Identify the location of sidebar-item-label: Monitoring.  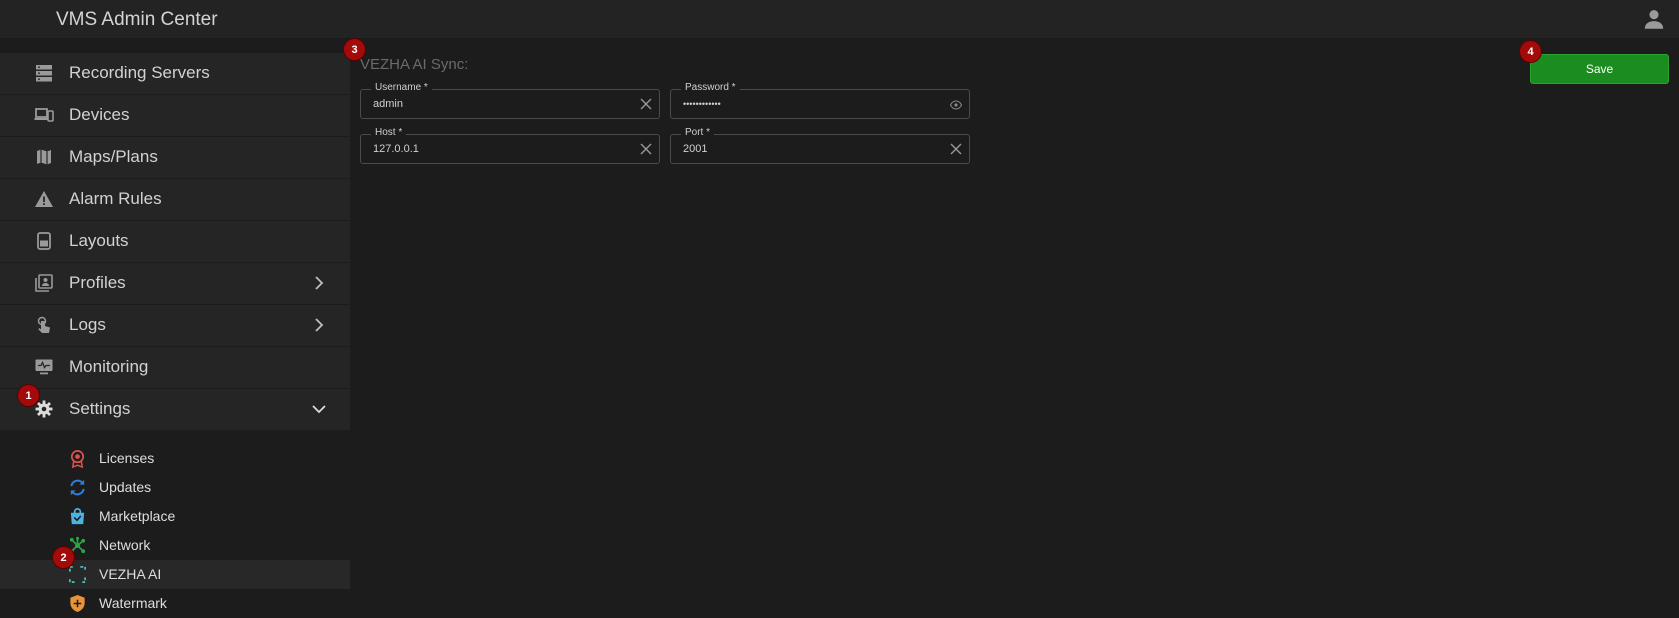
(109, 366).